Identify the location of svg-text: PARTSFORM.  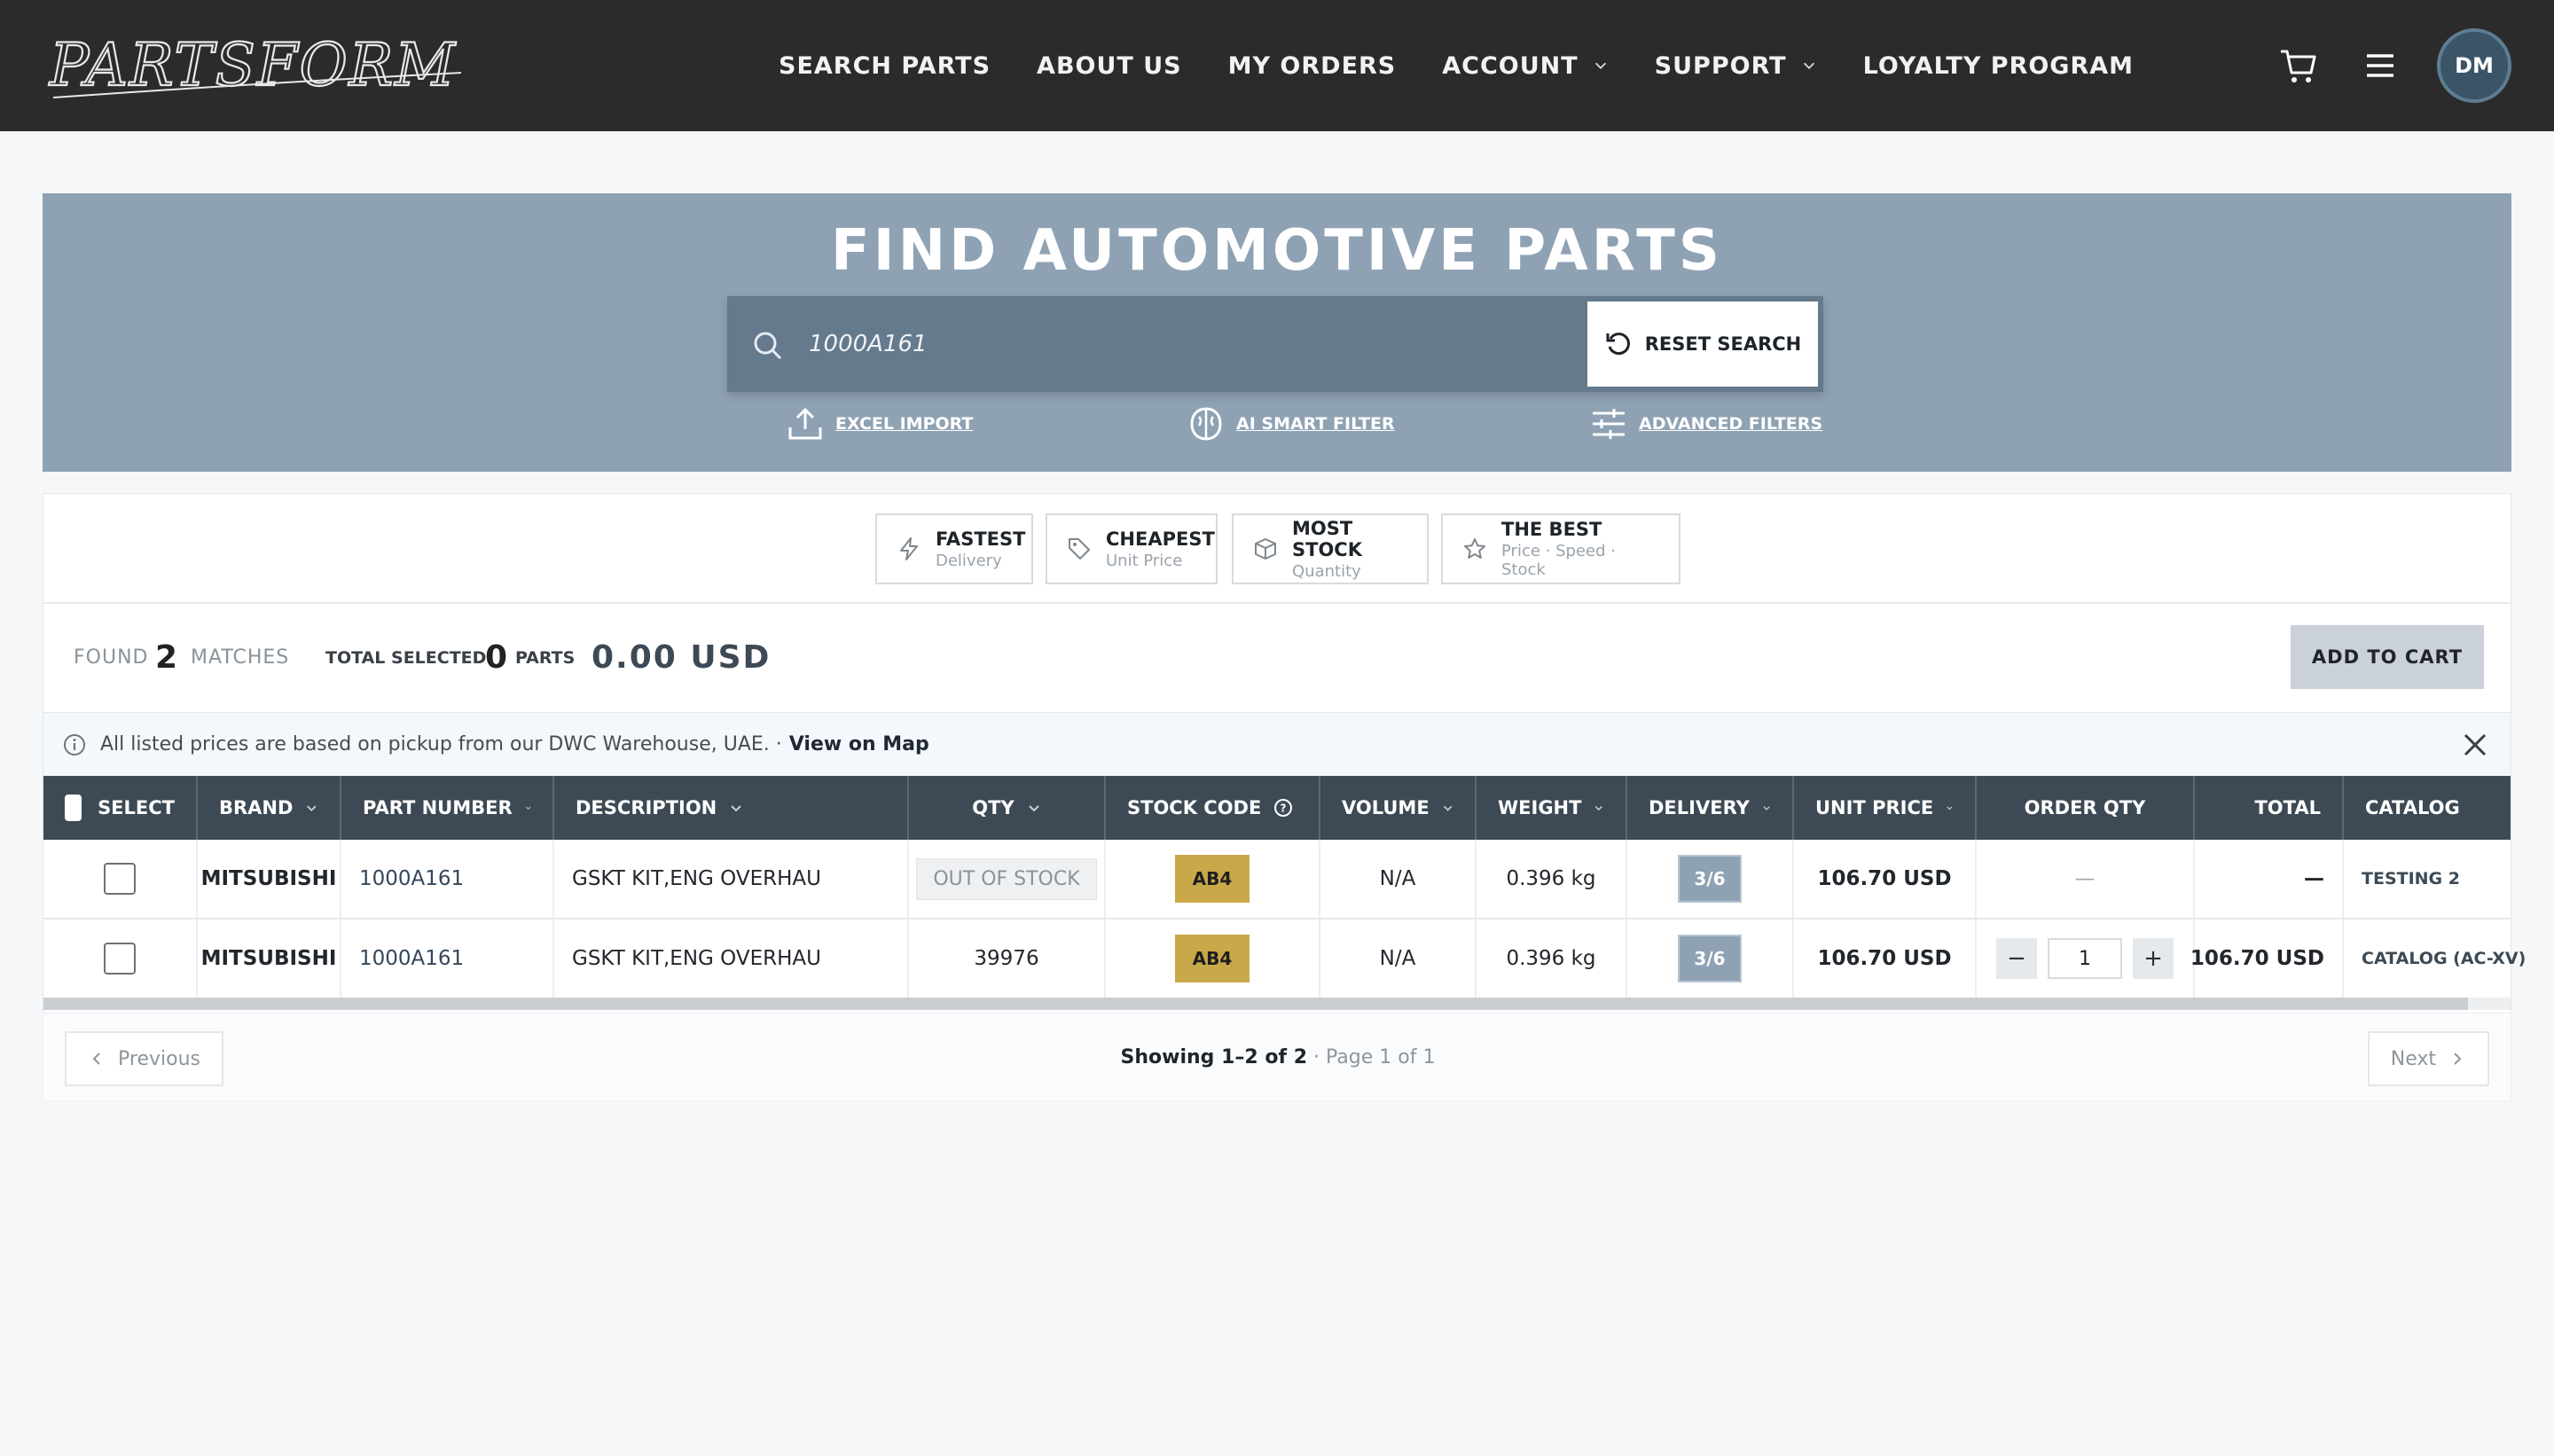
(253, 65).